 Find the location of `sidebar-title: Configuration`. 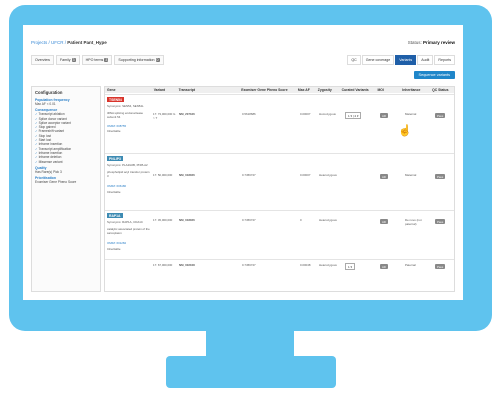

sidebar-title: Configuration is located at coordinates (49, 92).